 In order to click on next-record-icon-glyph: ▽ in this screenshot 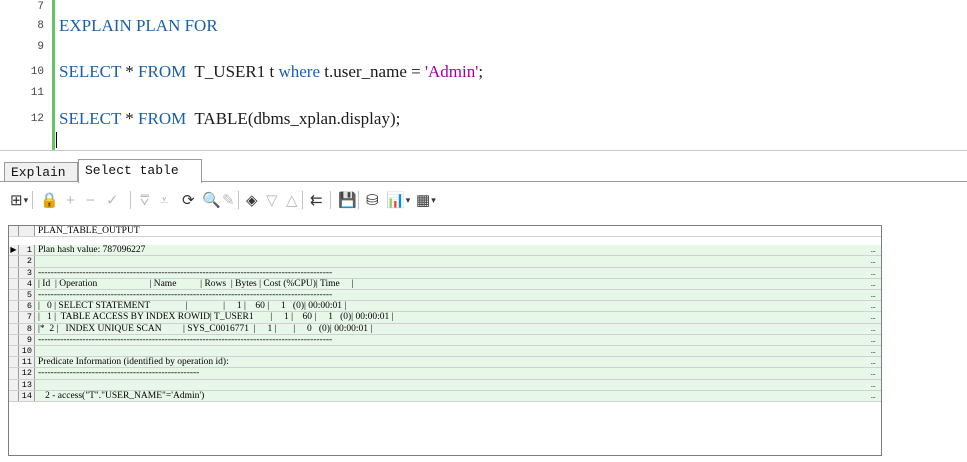, I will do `click(272, 200)`.